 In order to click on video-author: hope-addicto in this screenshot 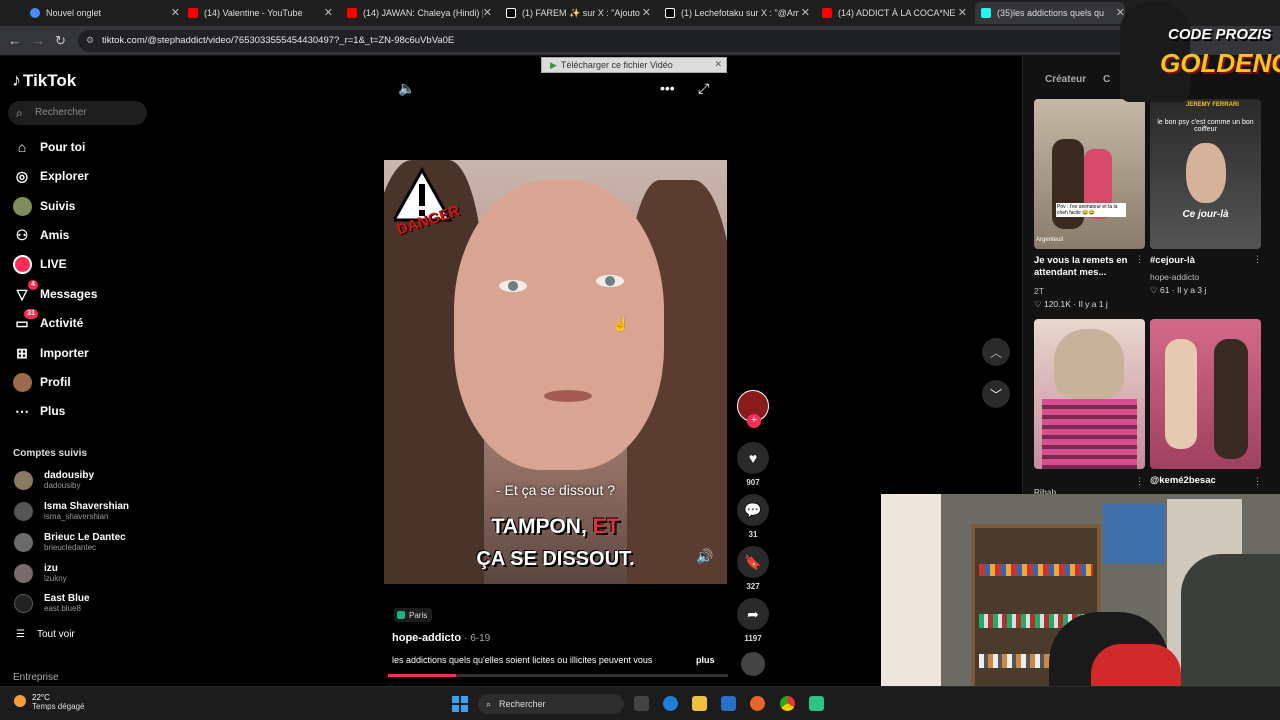, I will do `click(1174, 277)`.